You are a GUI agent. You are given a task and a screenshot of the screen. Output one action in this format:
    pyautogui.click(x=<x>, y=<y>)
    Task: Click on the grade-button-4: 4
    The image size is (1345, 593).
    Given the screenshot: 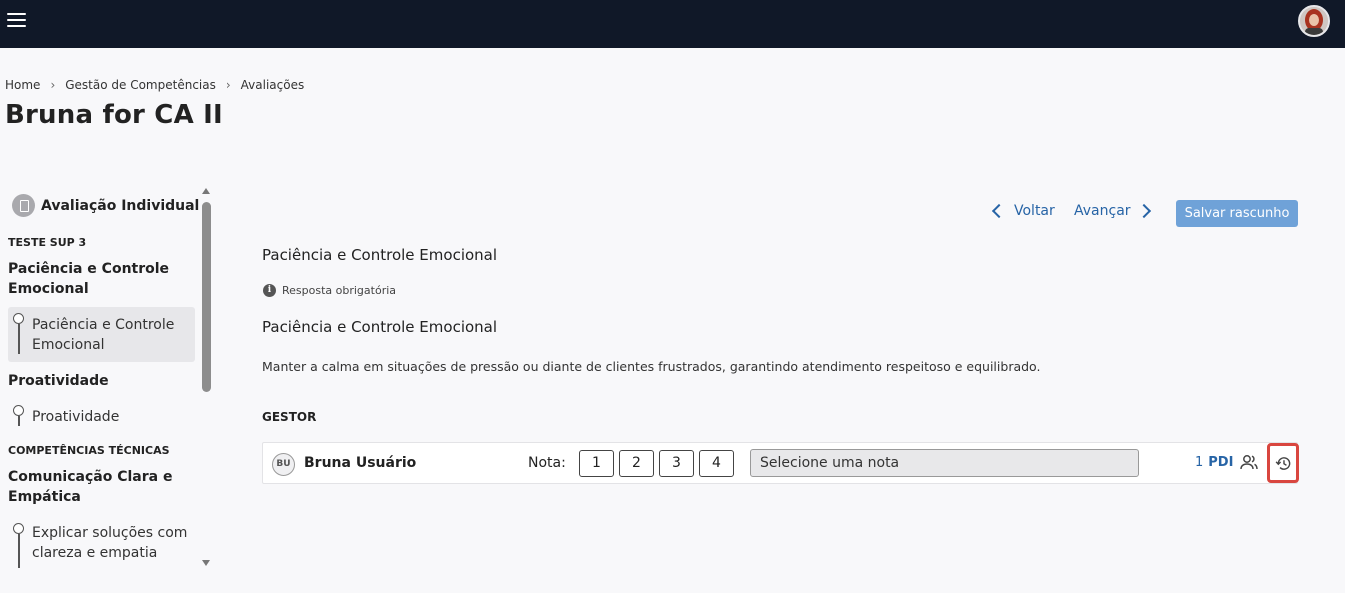 What is the action you would take?
    pyautogui.click(x=716, y=463)
    